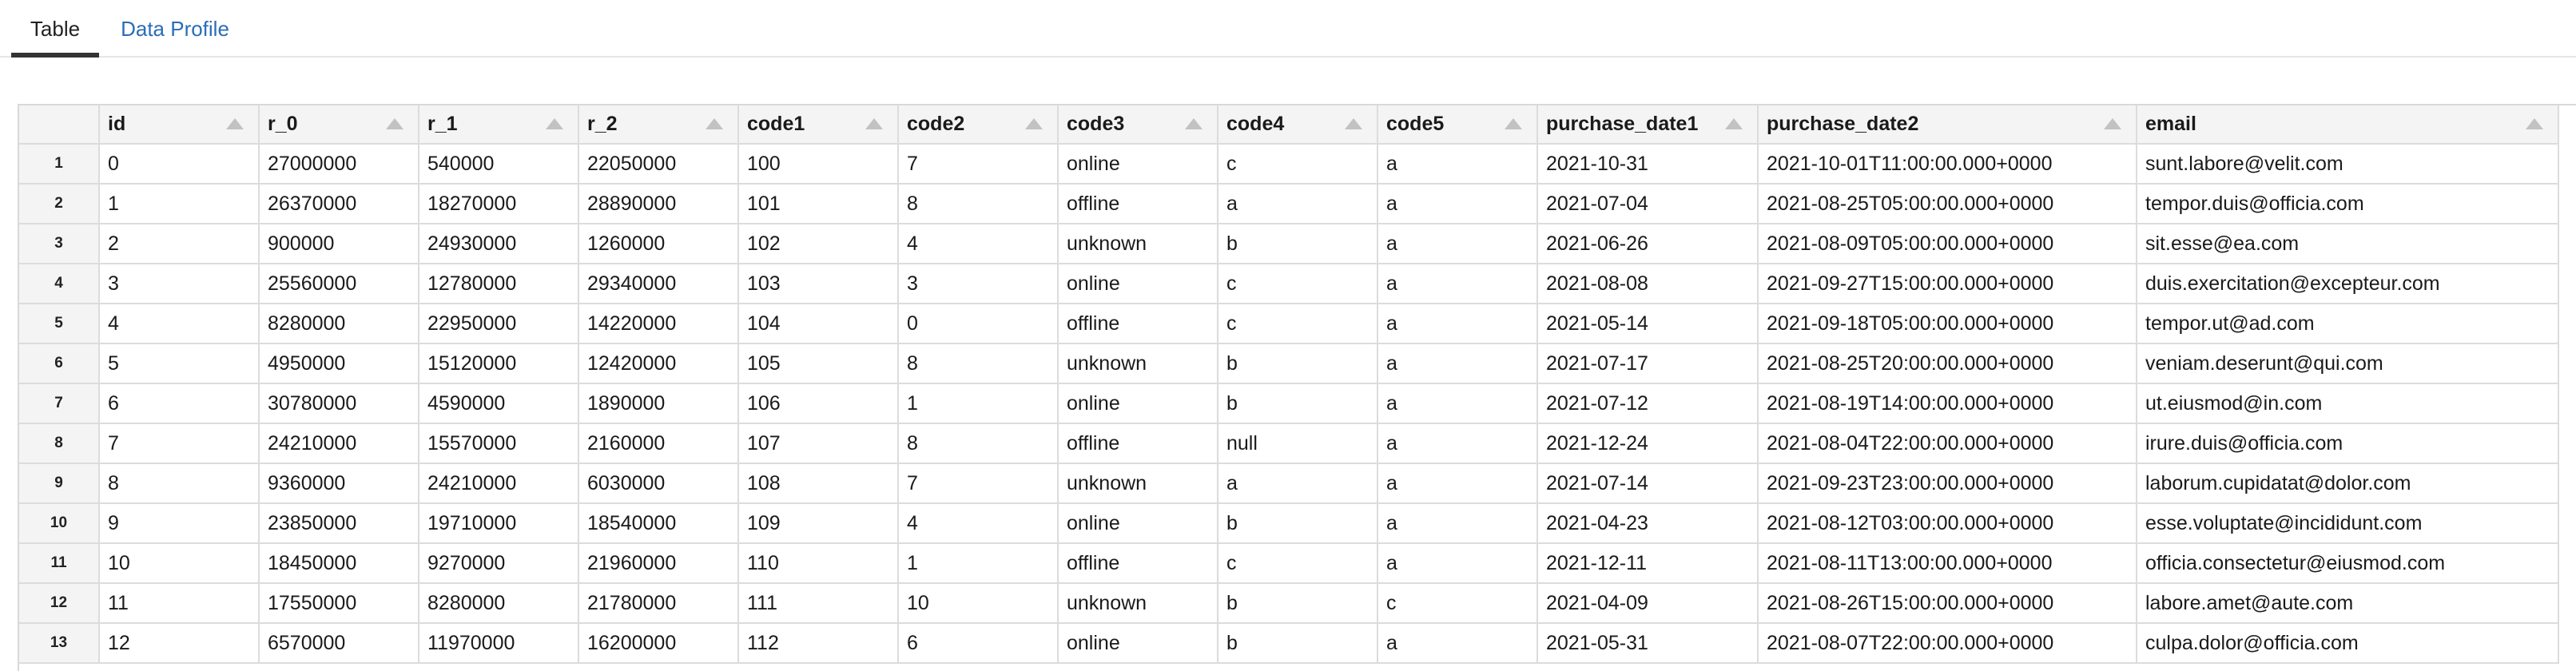  I want to click on table-cell-purchase-date2: 2021-08-04T22:00:00.000+0000, so click(1947, 443).